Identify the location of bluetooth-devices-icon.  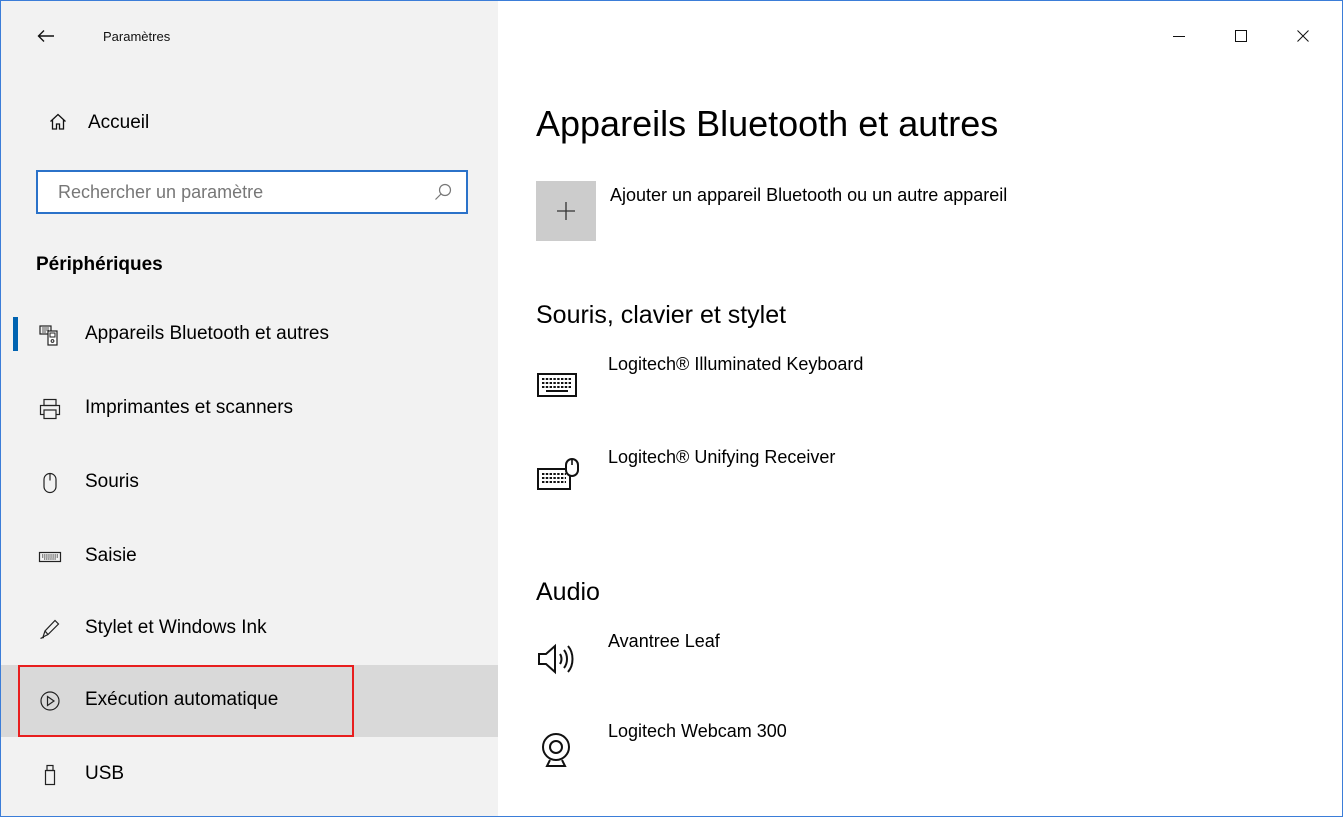
(48, 335).